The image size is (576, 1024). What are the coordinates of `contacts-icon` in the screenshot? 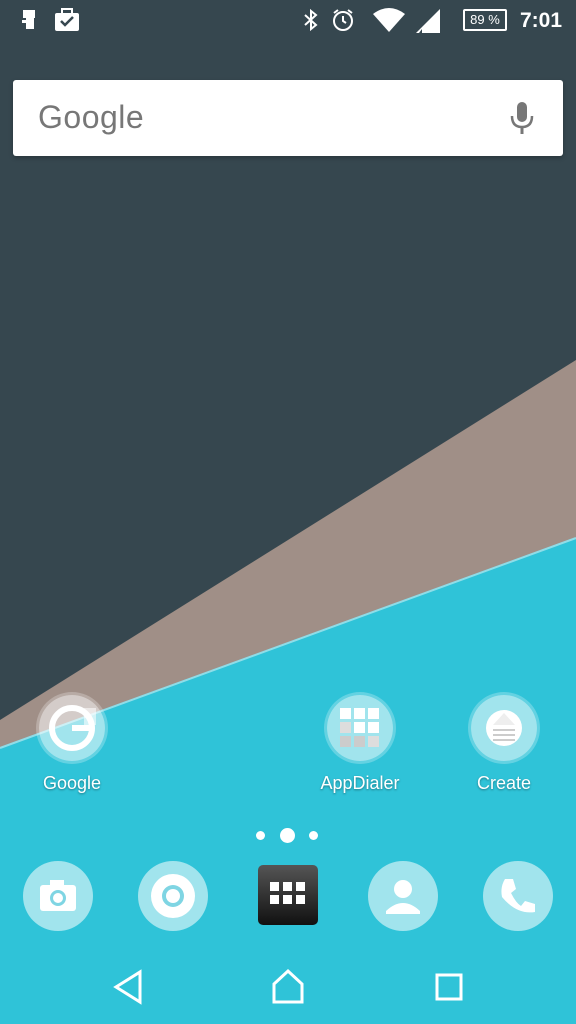 It's located at (403, 896).